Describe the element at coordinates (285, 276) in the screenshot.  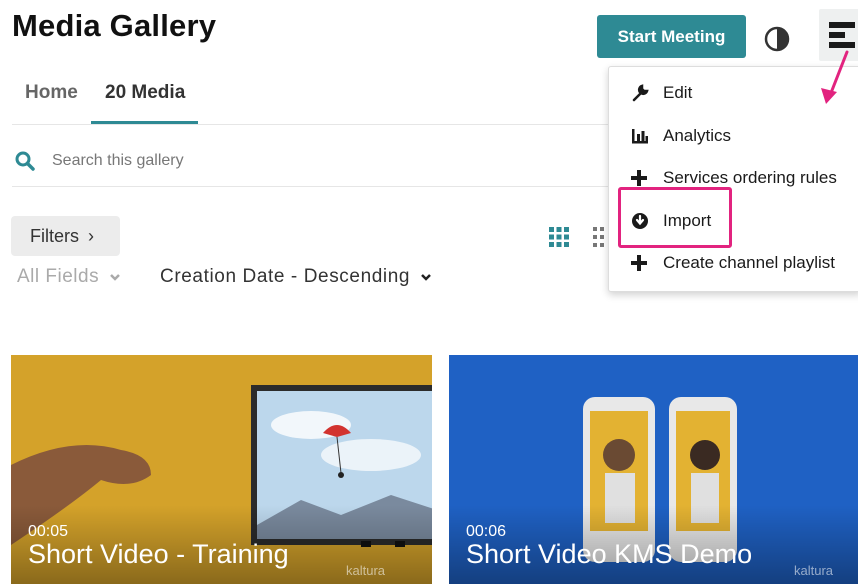
I see `sort-label: Creation Date - Descending` at that location.